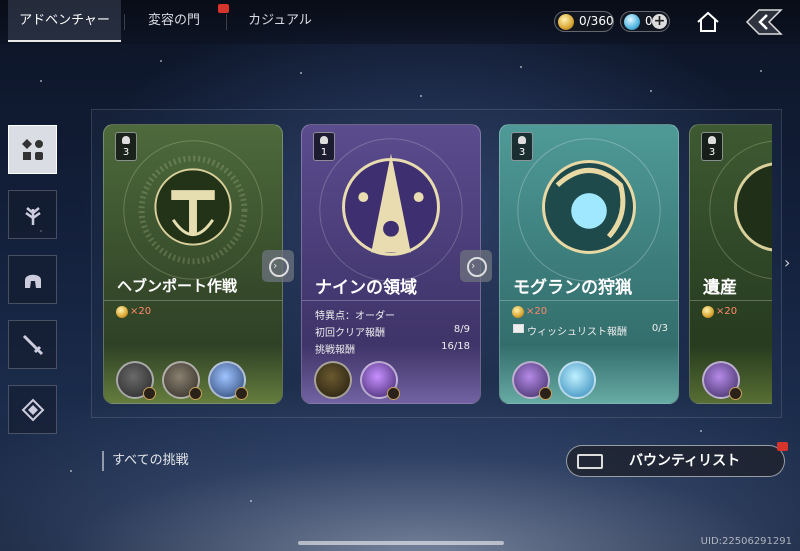  I want to click on grid-icon, so click(32, 149).